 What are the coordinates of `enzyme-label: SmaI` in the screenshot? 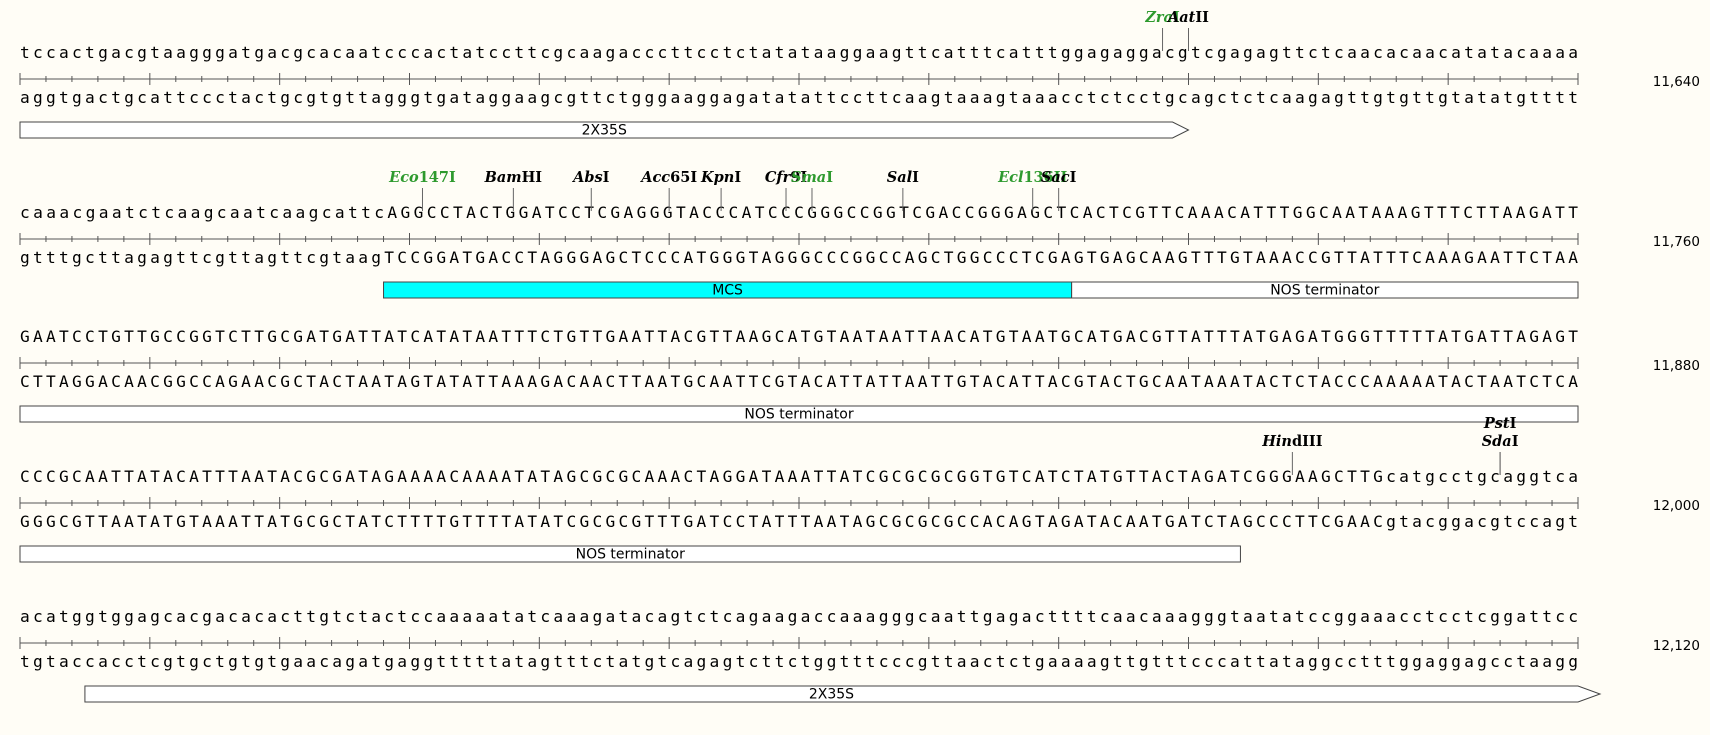 It's located at (812, 177).